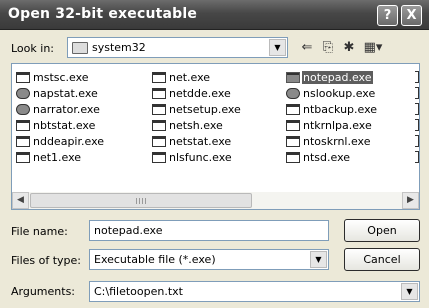 The image size is (429, 308). Describe the element at coordinates (214, 15) in the screenshot. I see `title-bar: Open 32-bit executable ? X` at that location.